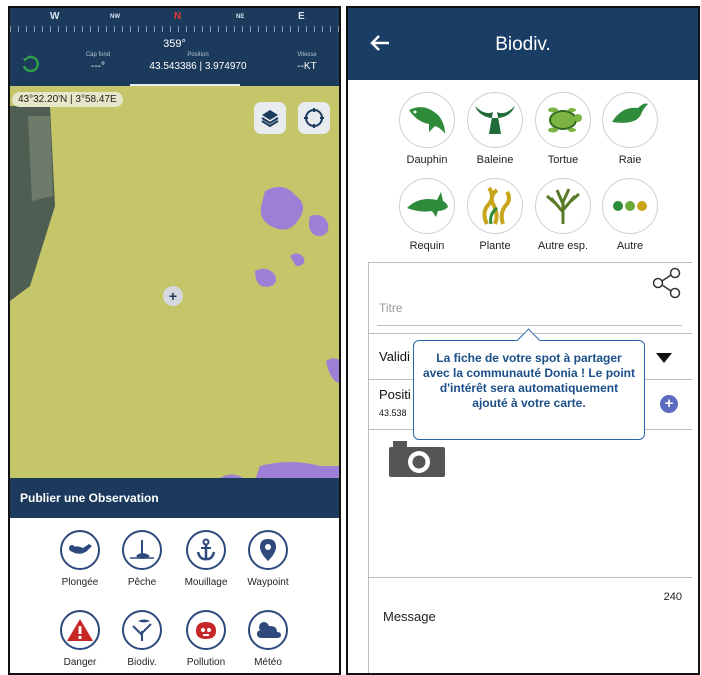 The height and width of the screenshot is (675, 701). What do you see at coordinates (142, 662) in the screenshot?
I see `observation-label: Biodiv.` at bounding box center [142, 662].